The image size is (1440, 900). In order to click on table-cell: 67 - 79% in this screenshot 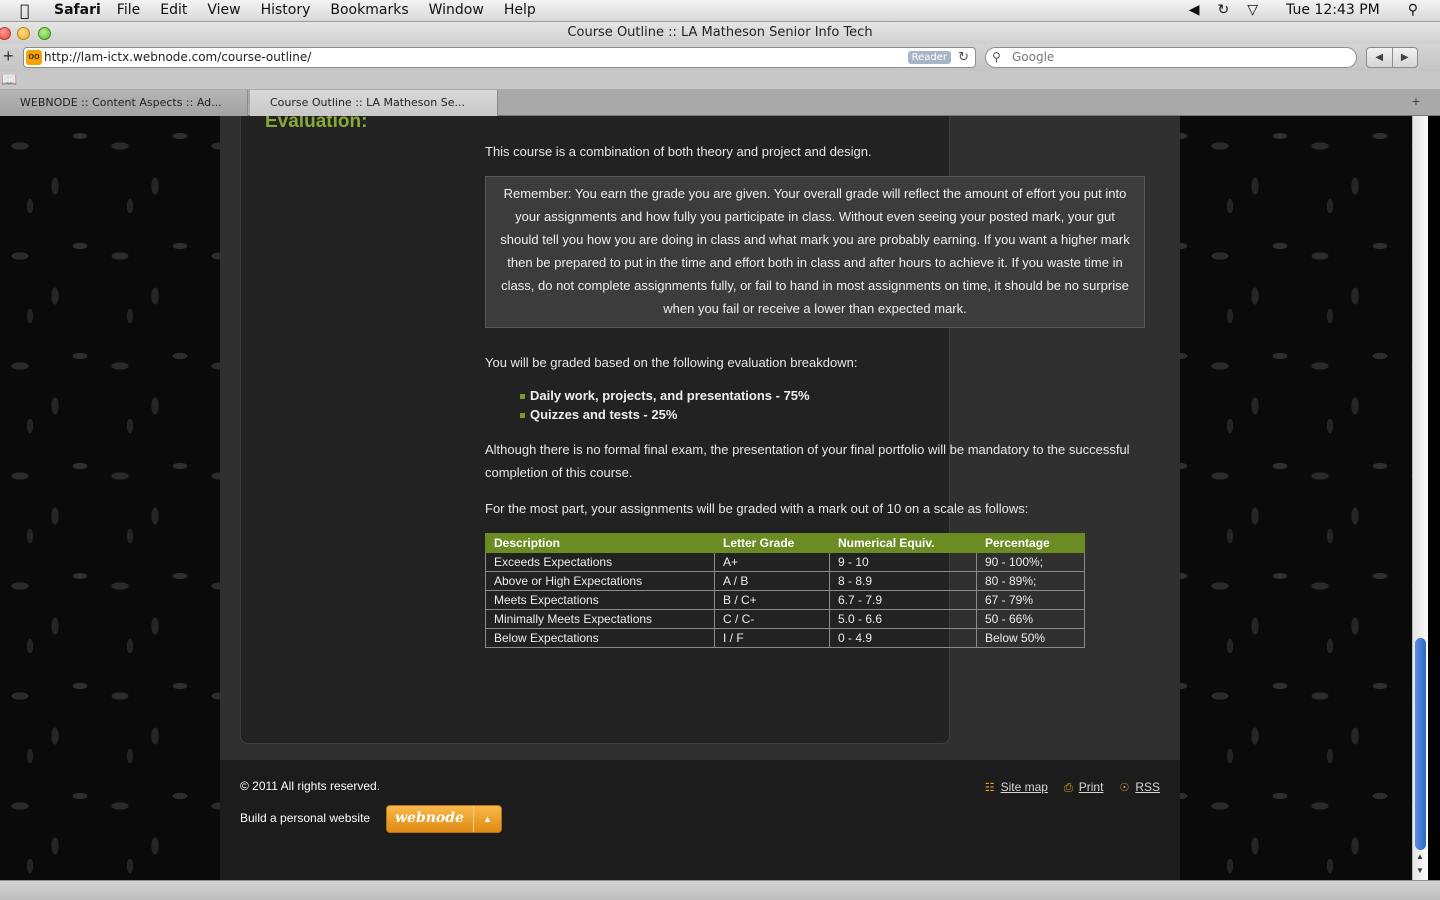, I will do `click(1030, 600)`.